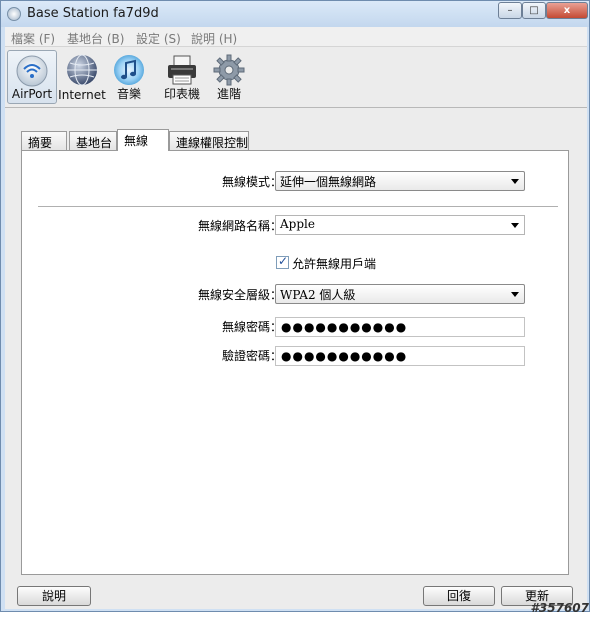  What do you see at coordinates (129, 70) in the screenshot?
I see `music-icon` at bounding box center [129, 70].